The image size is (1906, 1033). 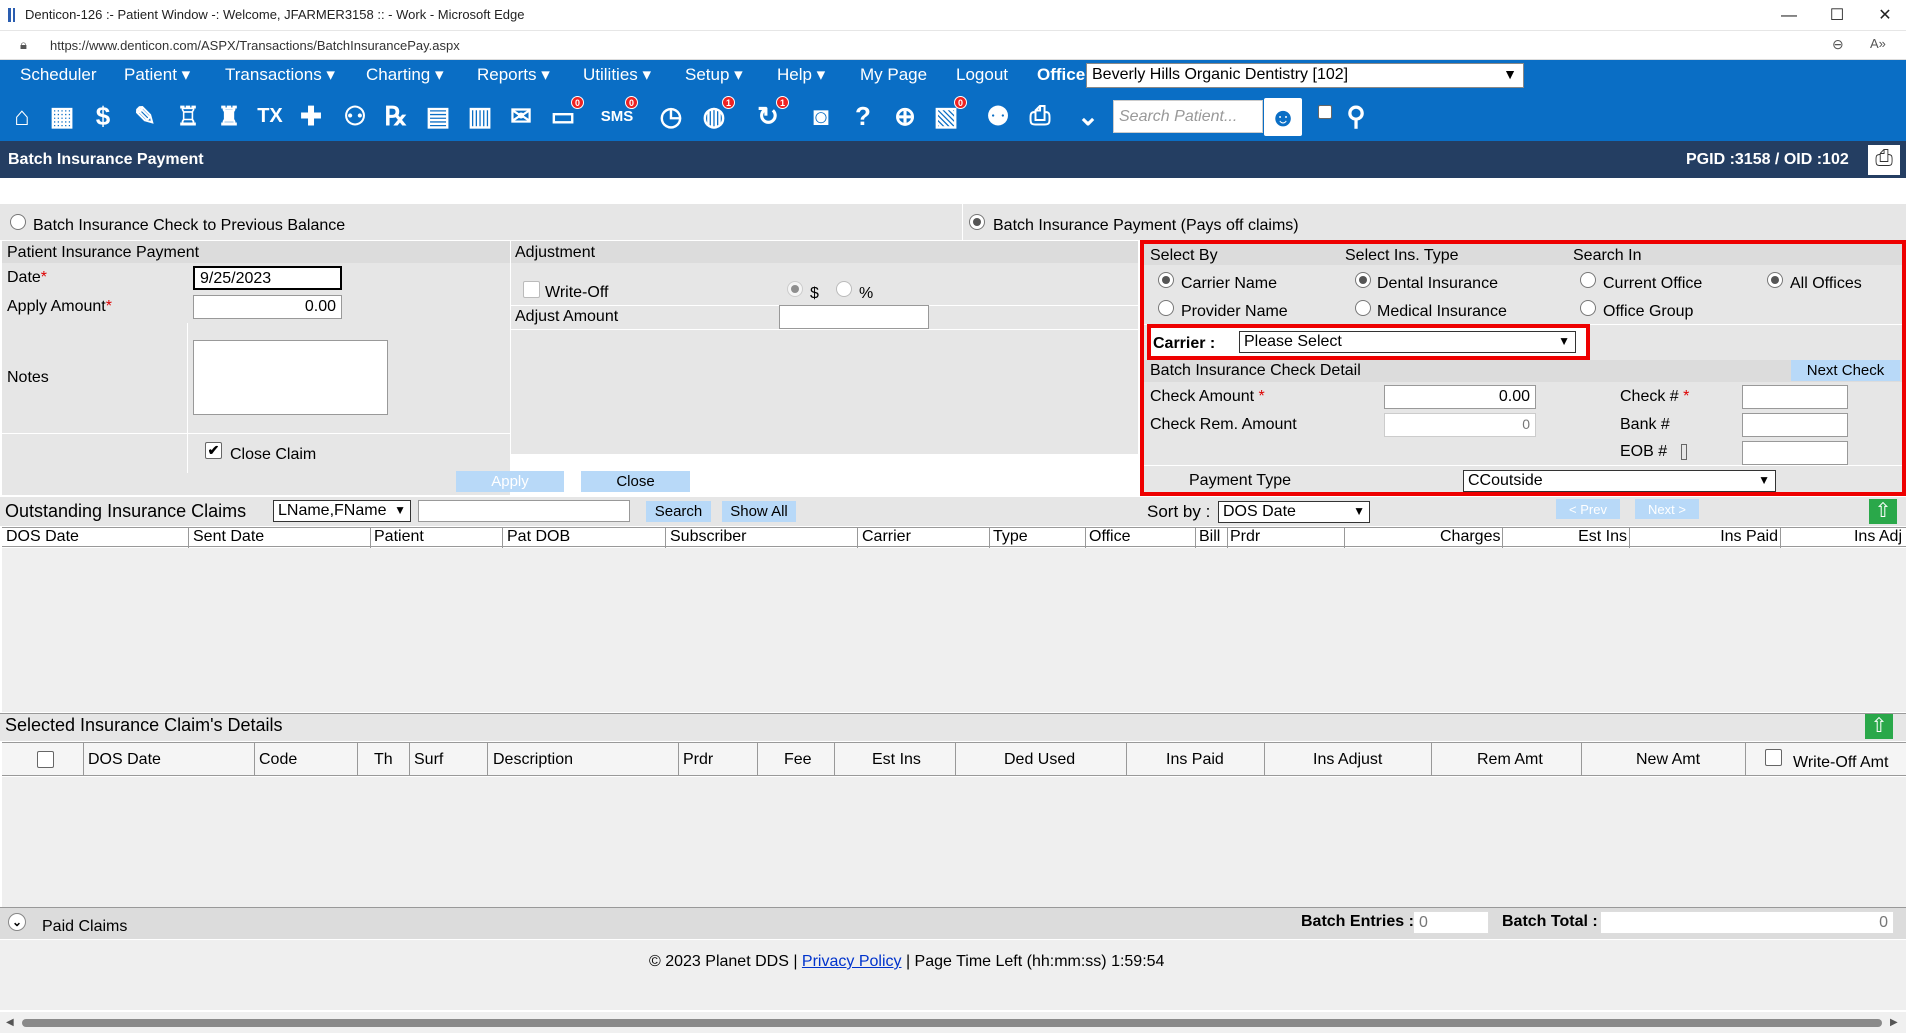 I want to click on menu-help: Help ▾, so click(x=801, y=75).